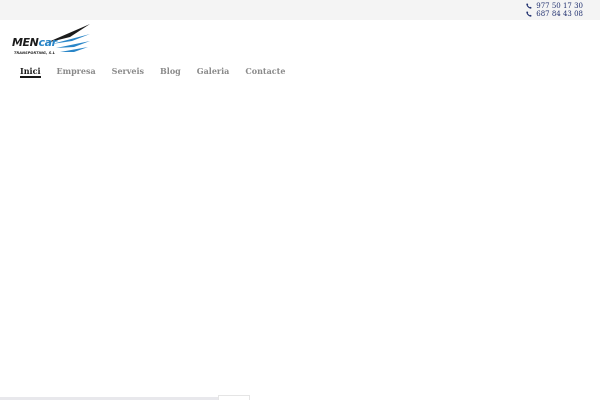  I want to click on bottom-tab, so click(234, 397).